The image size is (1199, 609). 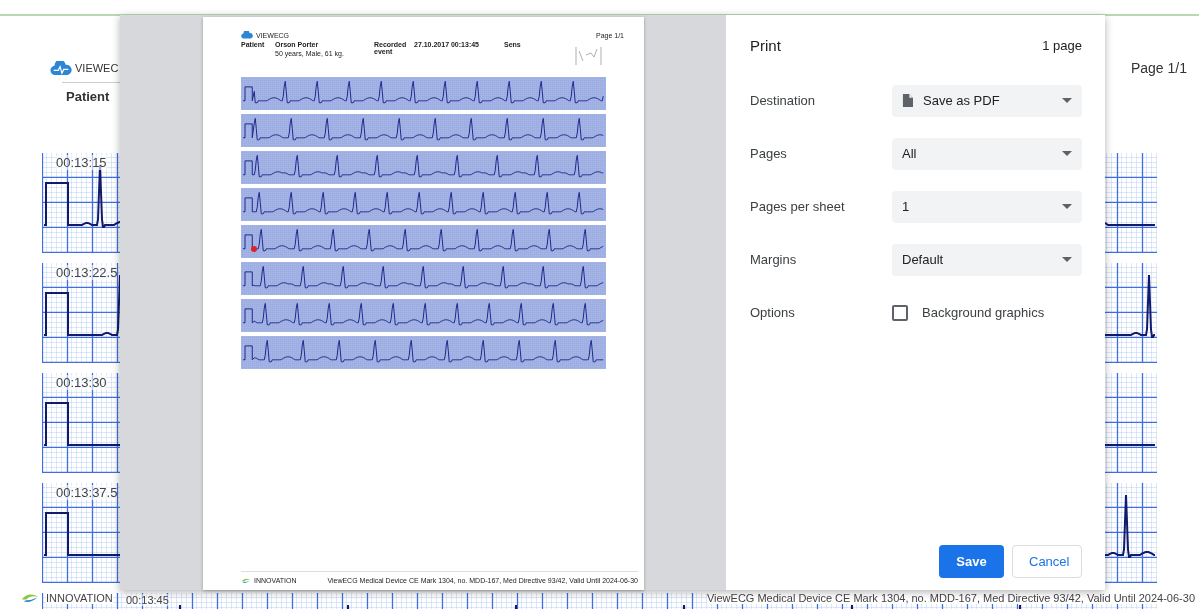 What do you see at coordinates (1047, 561) in the screenshot?
I see `cancel-button: Cancel` at bounding box center [1047, 561].